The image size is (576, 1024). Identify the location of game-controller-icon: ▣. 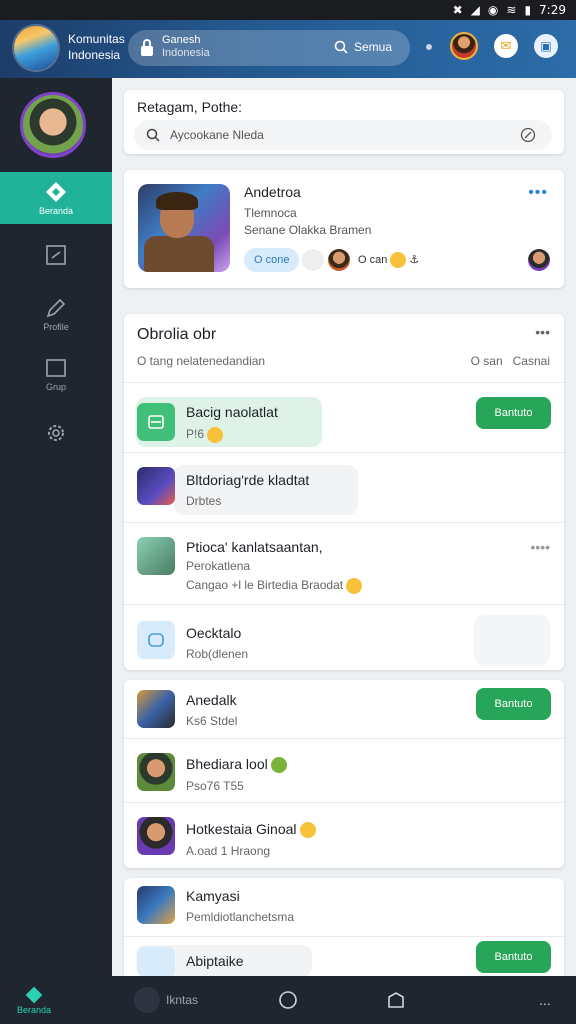
(546, 46).